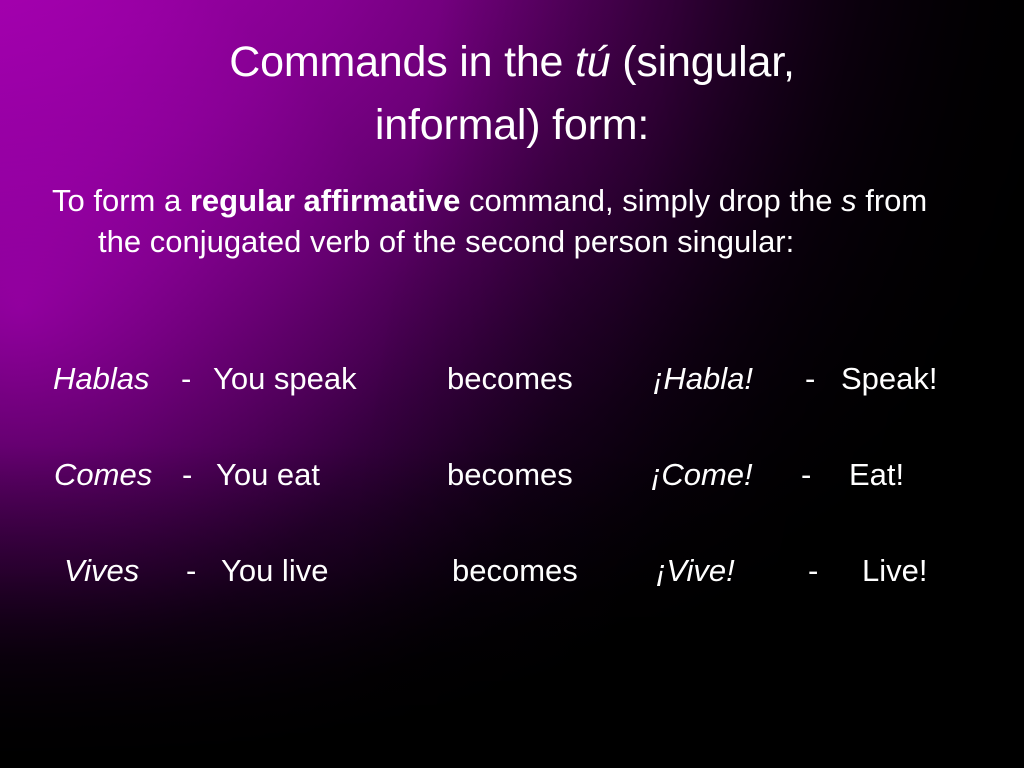 The width and height of the screenshot is (1024, 768). What do you see at coordinates (877, 474) in the screenshot?
I see `example-command-meaning: Eat!` at bounding box center [877, 474].